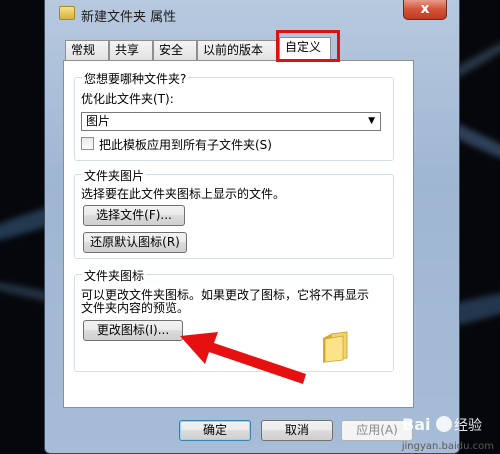 Image resolution: width=500 pixels, height=454 pixels. Describe the element at coordinates (237, 50) in the screenshot. I see `tab-previous-versions: 以前的版本` at that location.